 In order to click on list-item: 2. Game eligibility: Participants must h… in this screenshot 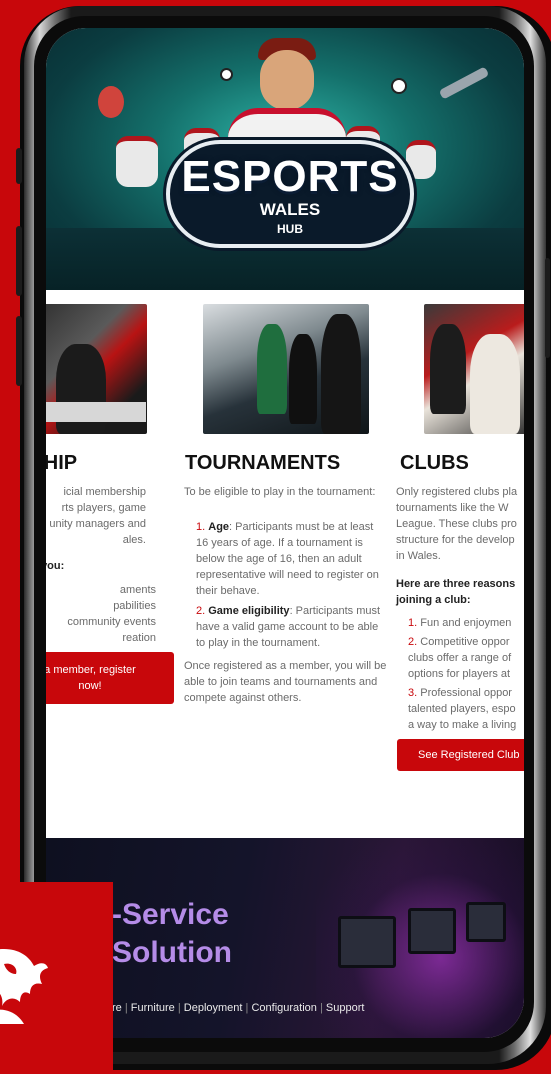, I will do `click(288, 627)`.